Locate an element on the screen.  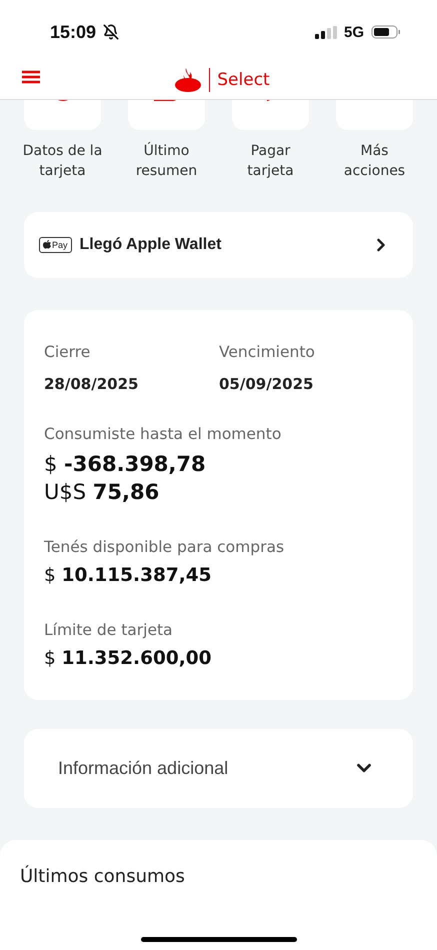
app-title: Select is located at coordinates (239, 80).